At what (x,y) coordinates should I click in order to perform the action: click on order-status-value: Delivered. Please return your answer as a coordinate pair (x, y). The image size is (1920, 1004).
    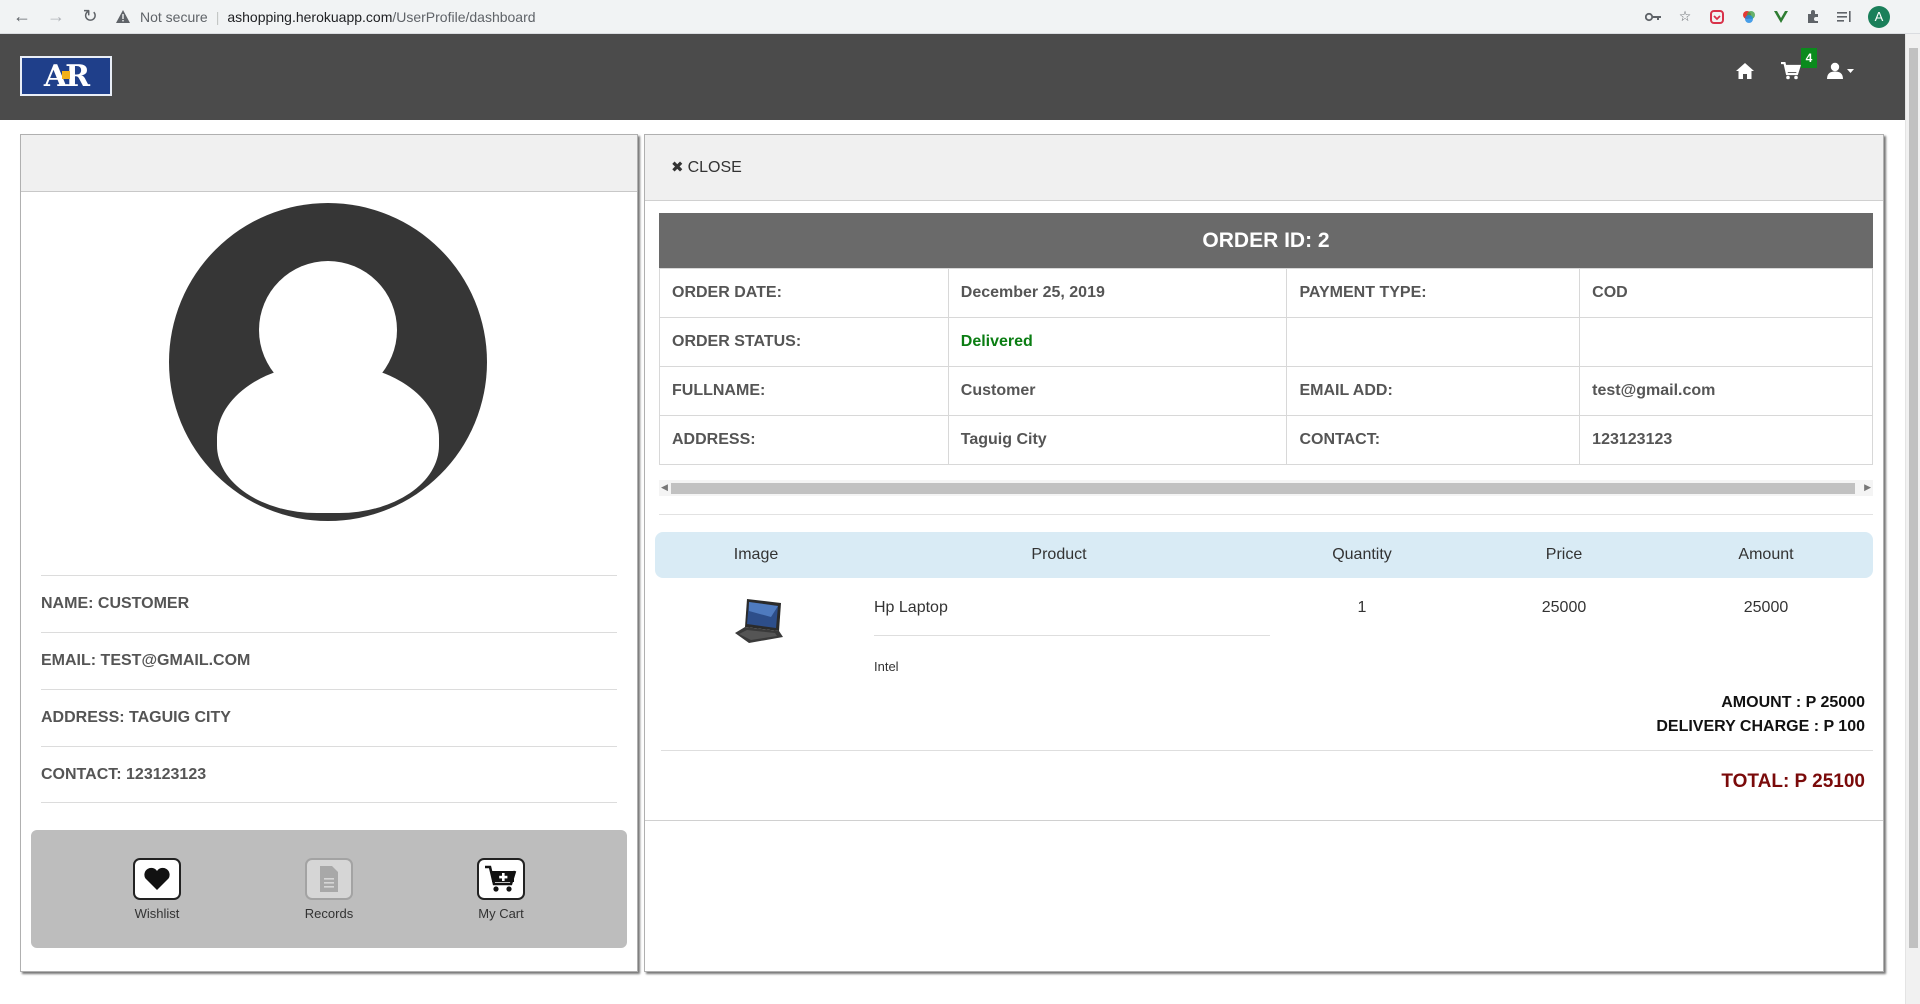
    Looking at the image, I should click on (1117, 342).